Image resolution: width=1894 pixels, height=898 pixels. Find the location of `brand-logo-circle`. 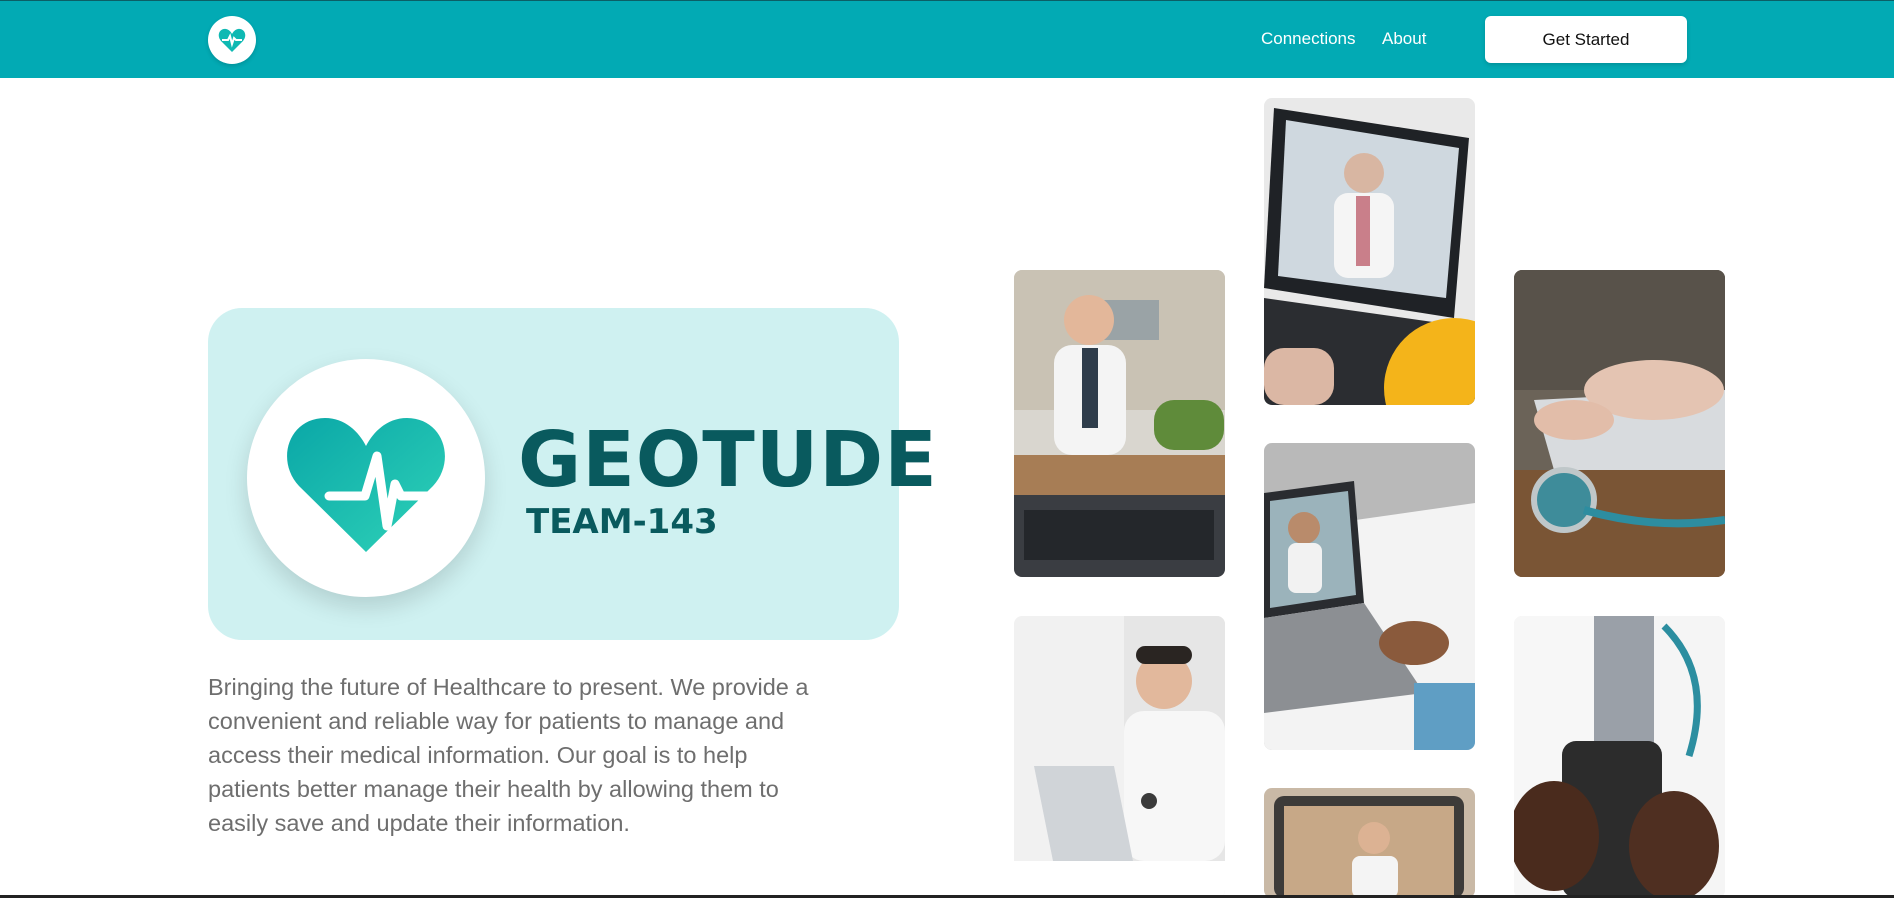

brand-logo-circle is located at coordinates (366, 478).